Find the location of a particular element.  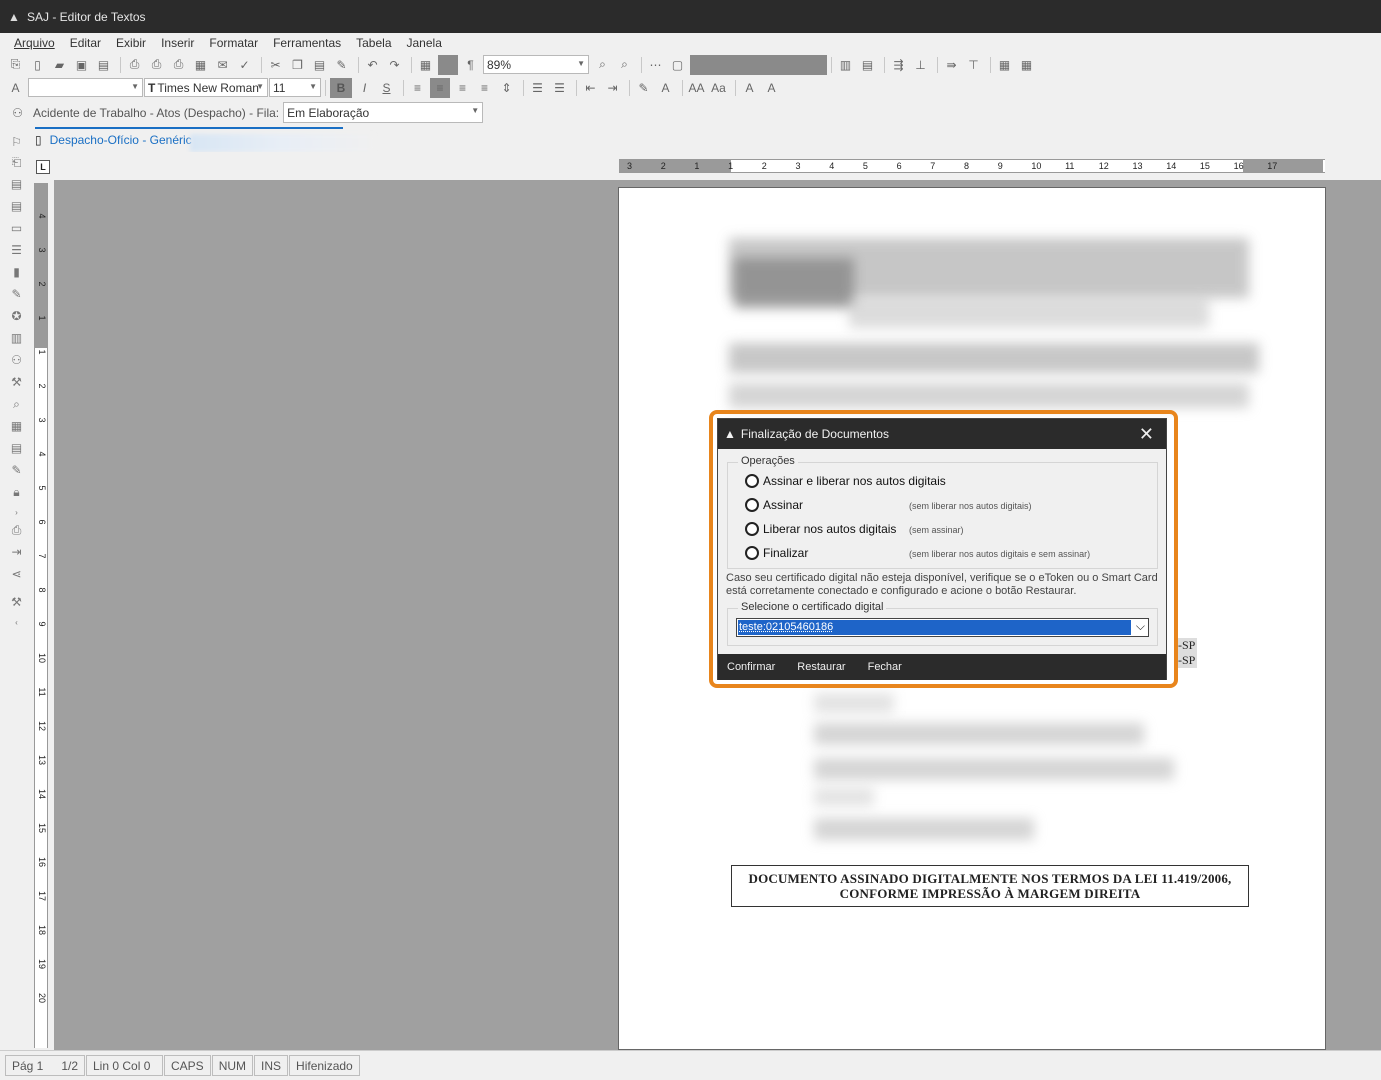

pilcrow-icon: ¶ is located at coordinates (470, 64).